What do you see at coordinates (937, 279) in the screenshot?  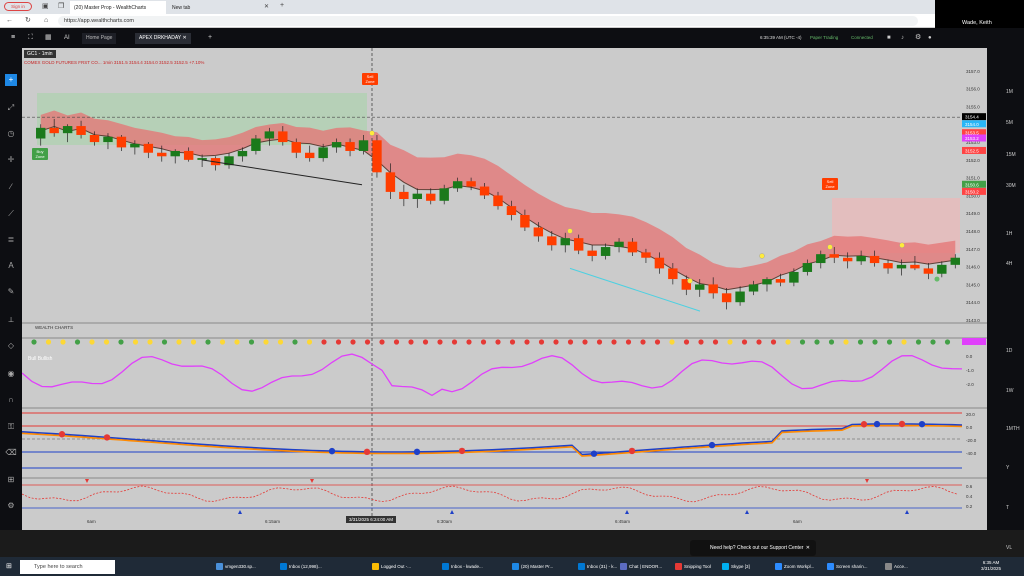 I see `signal-dot-green` at bounding box center [937, 279].